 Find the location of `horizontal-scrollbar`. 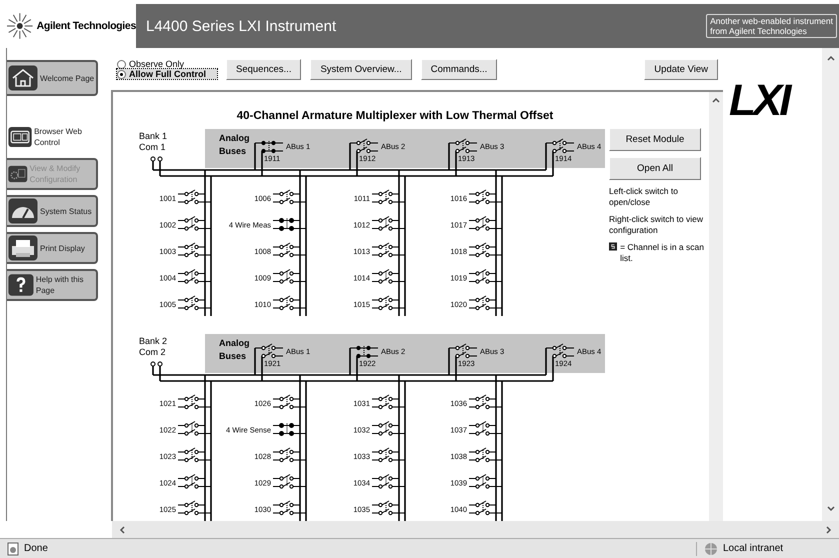

horizontal-scrollbar is located at coordinates (475, 529).